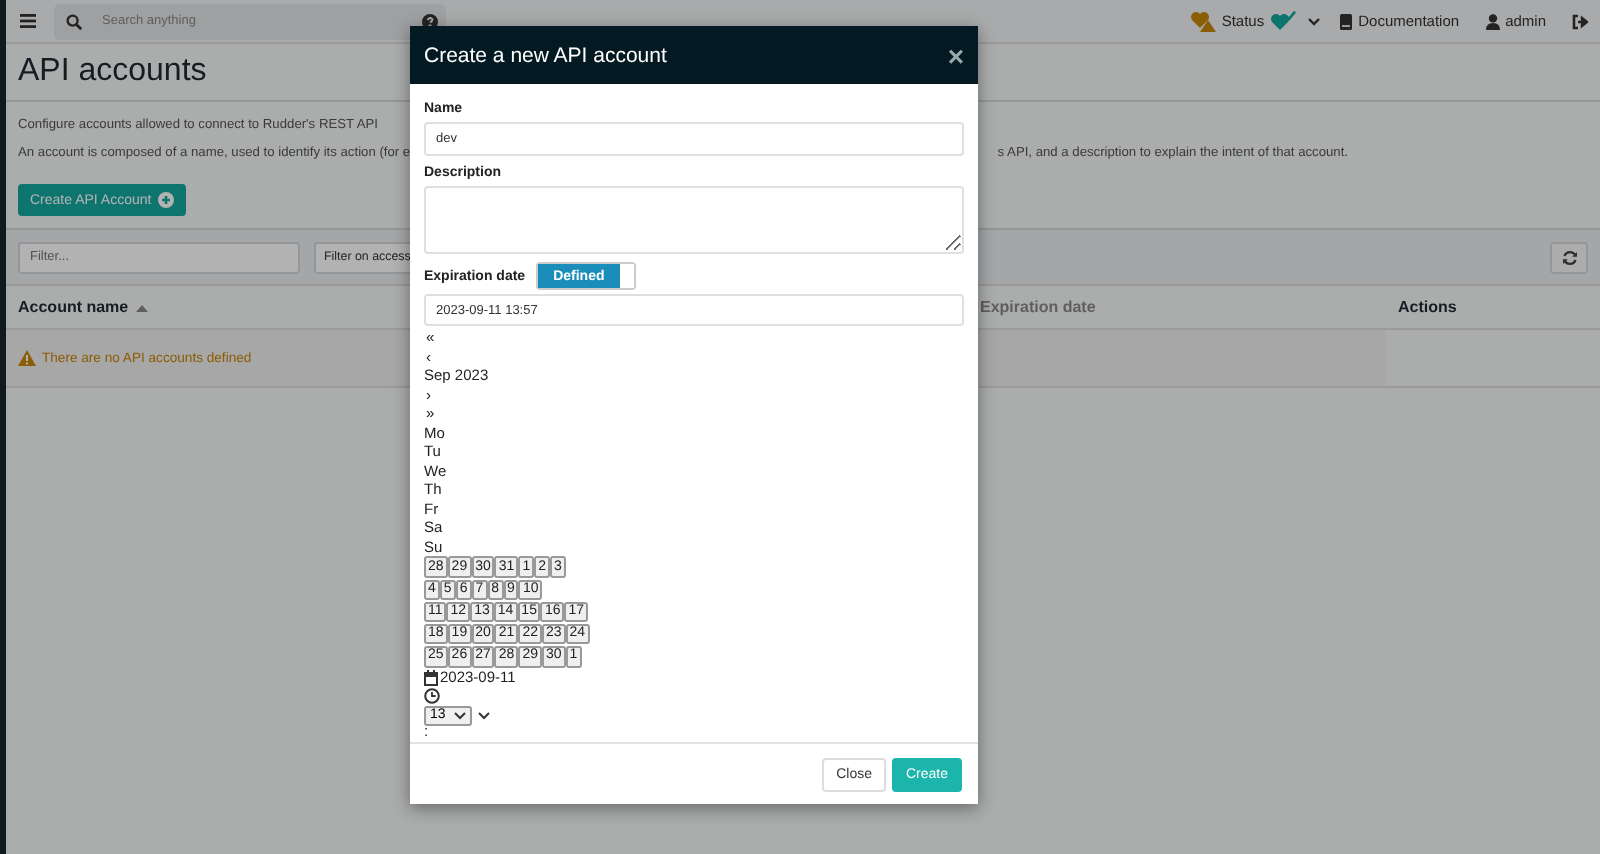  I want to click on modal-title: Create a new API account, so click(545, 55).